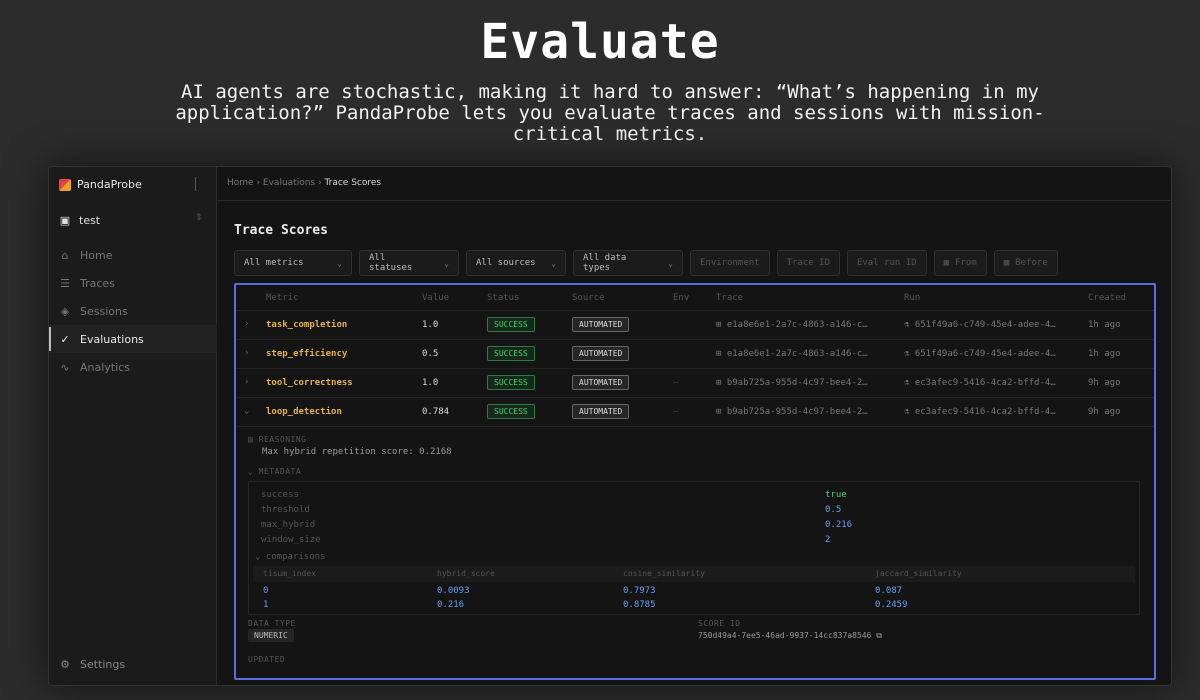  What do you see at coordinates (307, 354) in the screenshot?
I see `metric-name: step_efficiency` at bounding box center [307, 354].